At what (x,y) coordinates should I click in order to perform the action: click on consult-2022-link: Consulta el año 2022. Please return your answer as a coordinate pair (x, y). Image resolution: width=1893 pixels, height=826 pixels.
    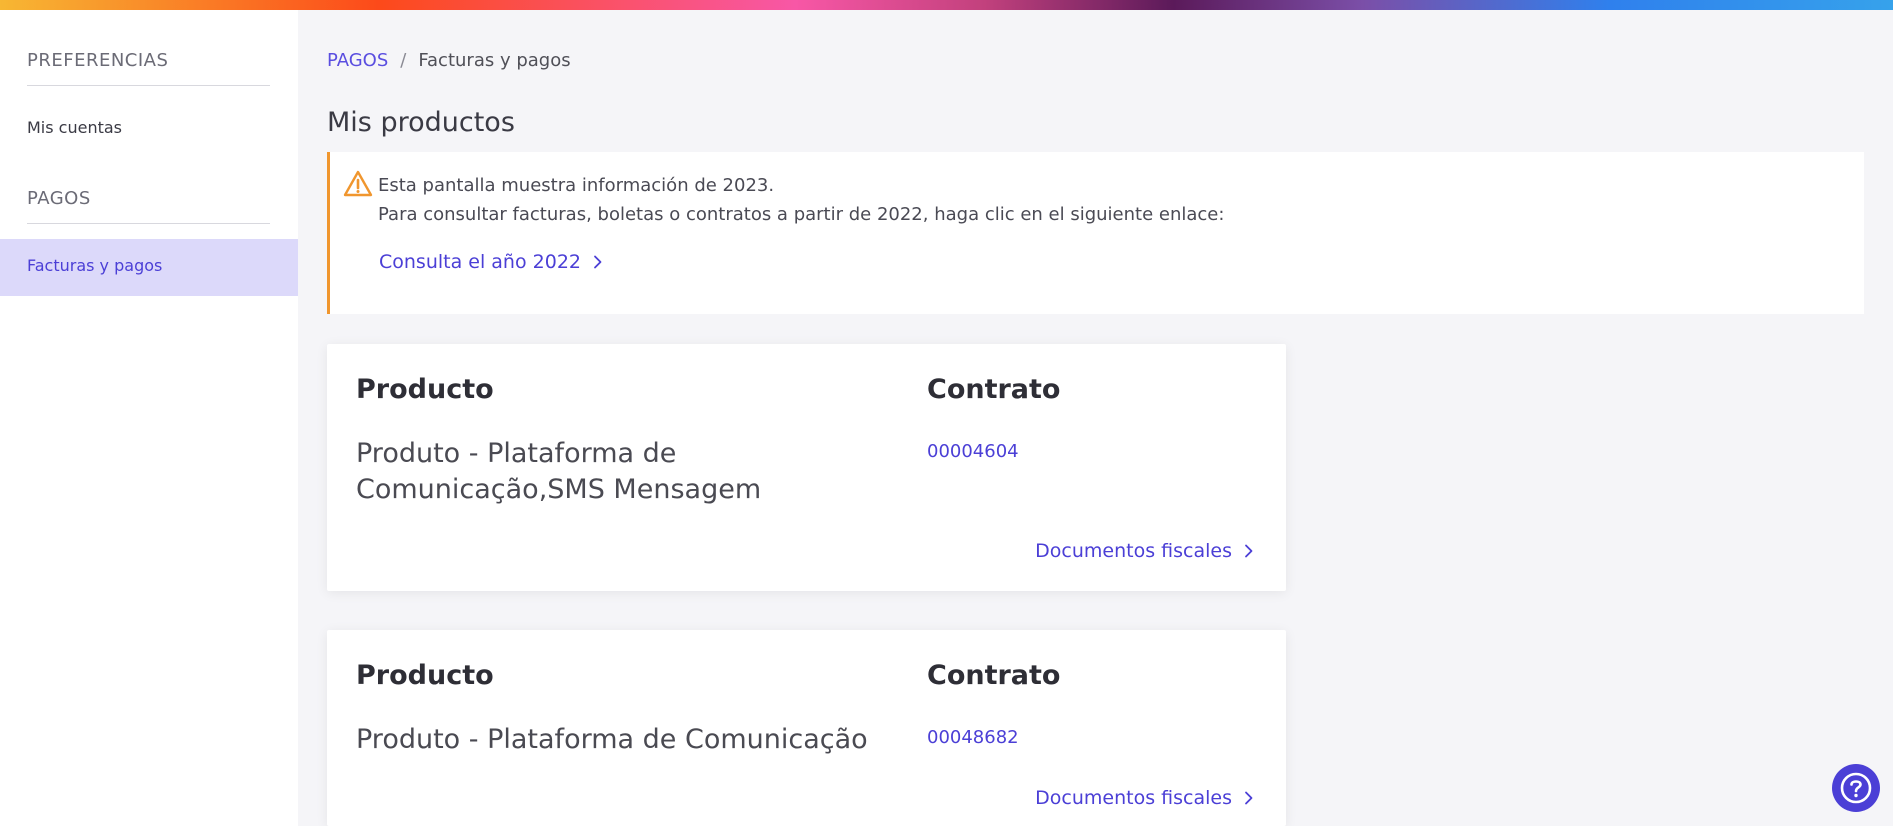
    Looking at the image, I should click on (492, 262).